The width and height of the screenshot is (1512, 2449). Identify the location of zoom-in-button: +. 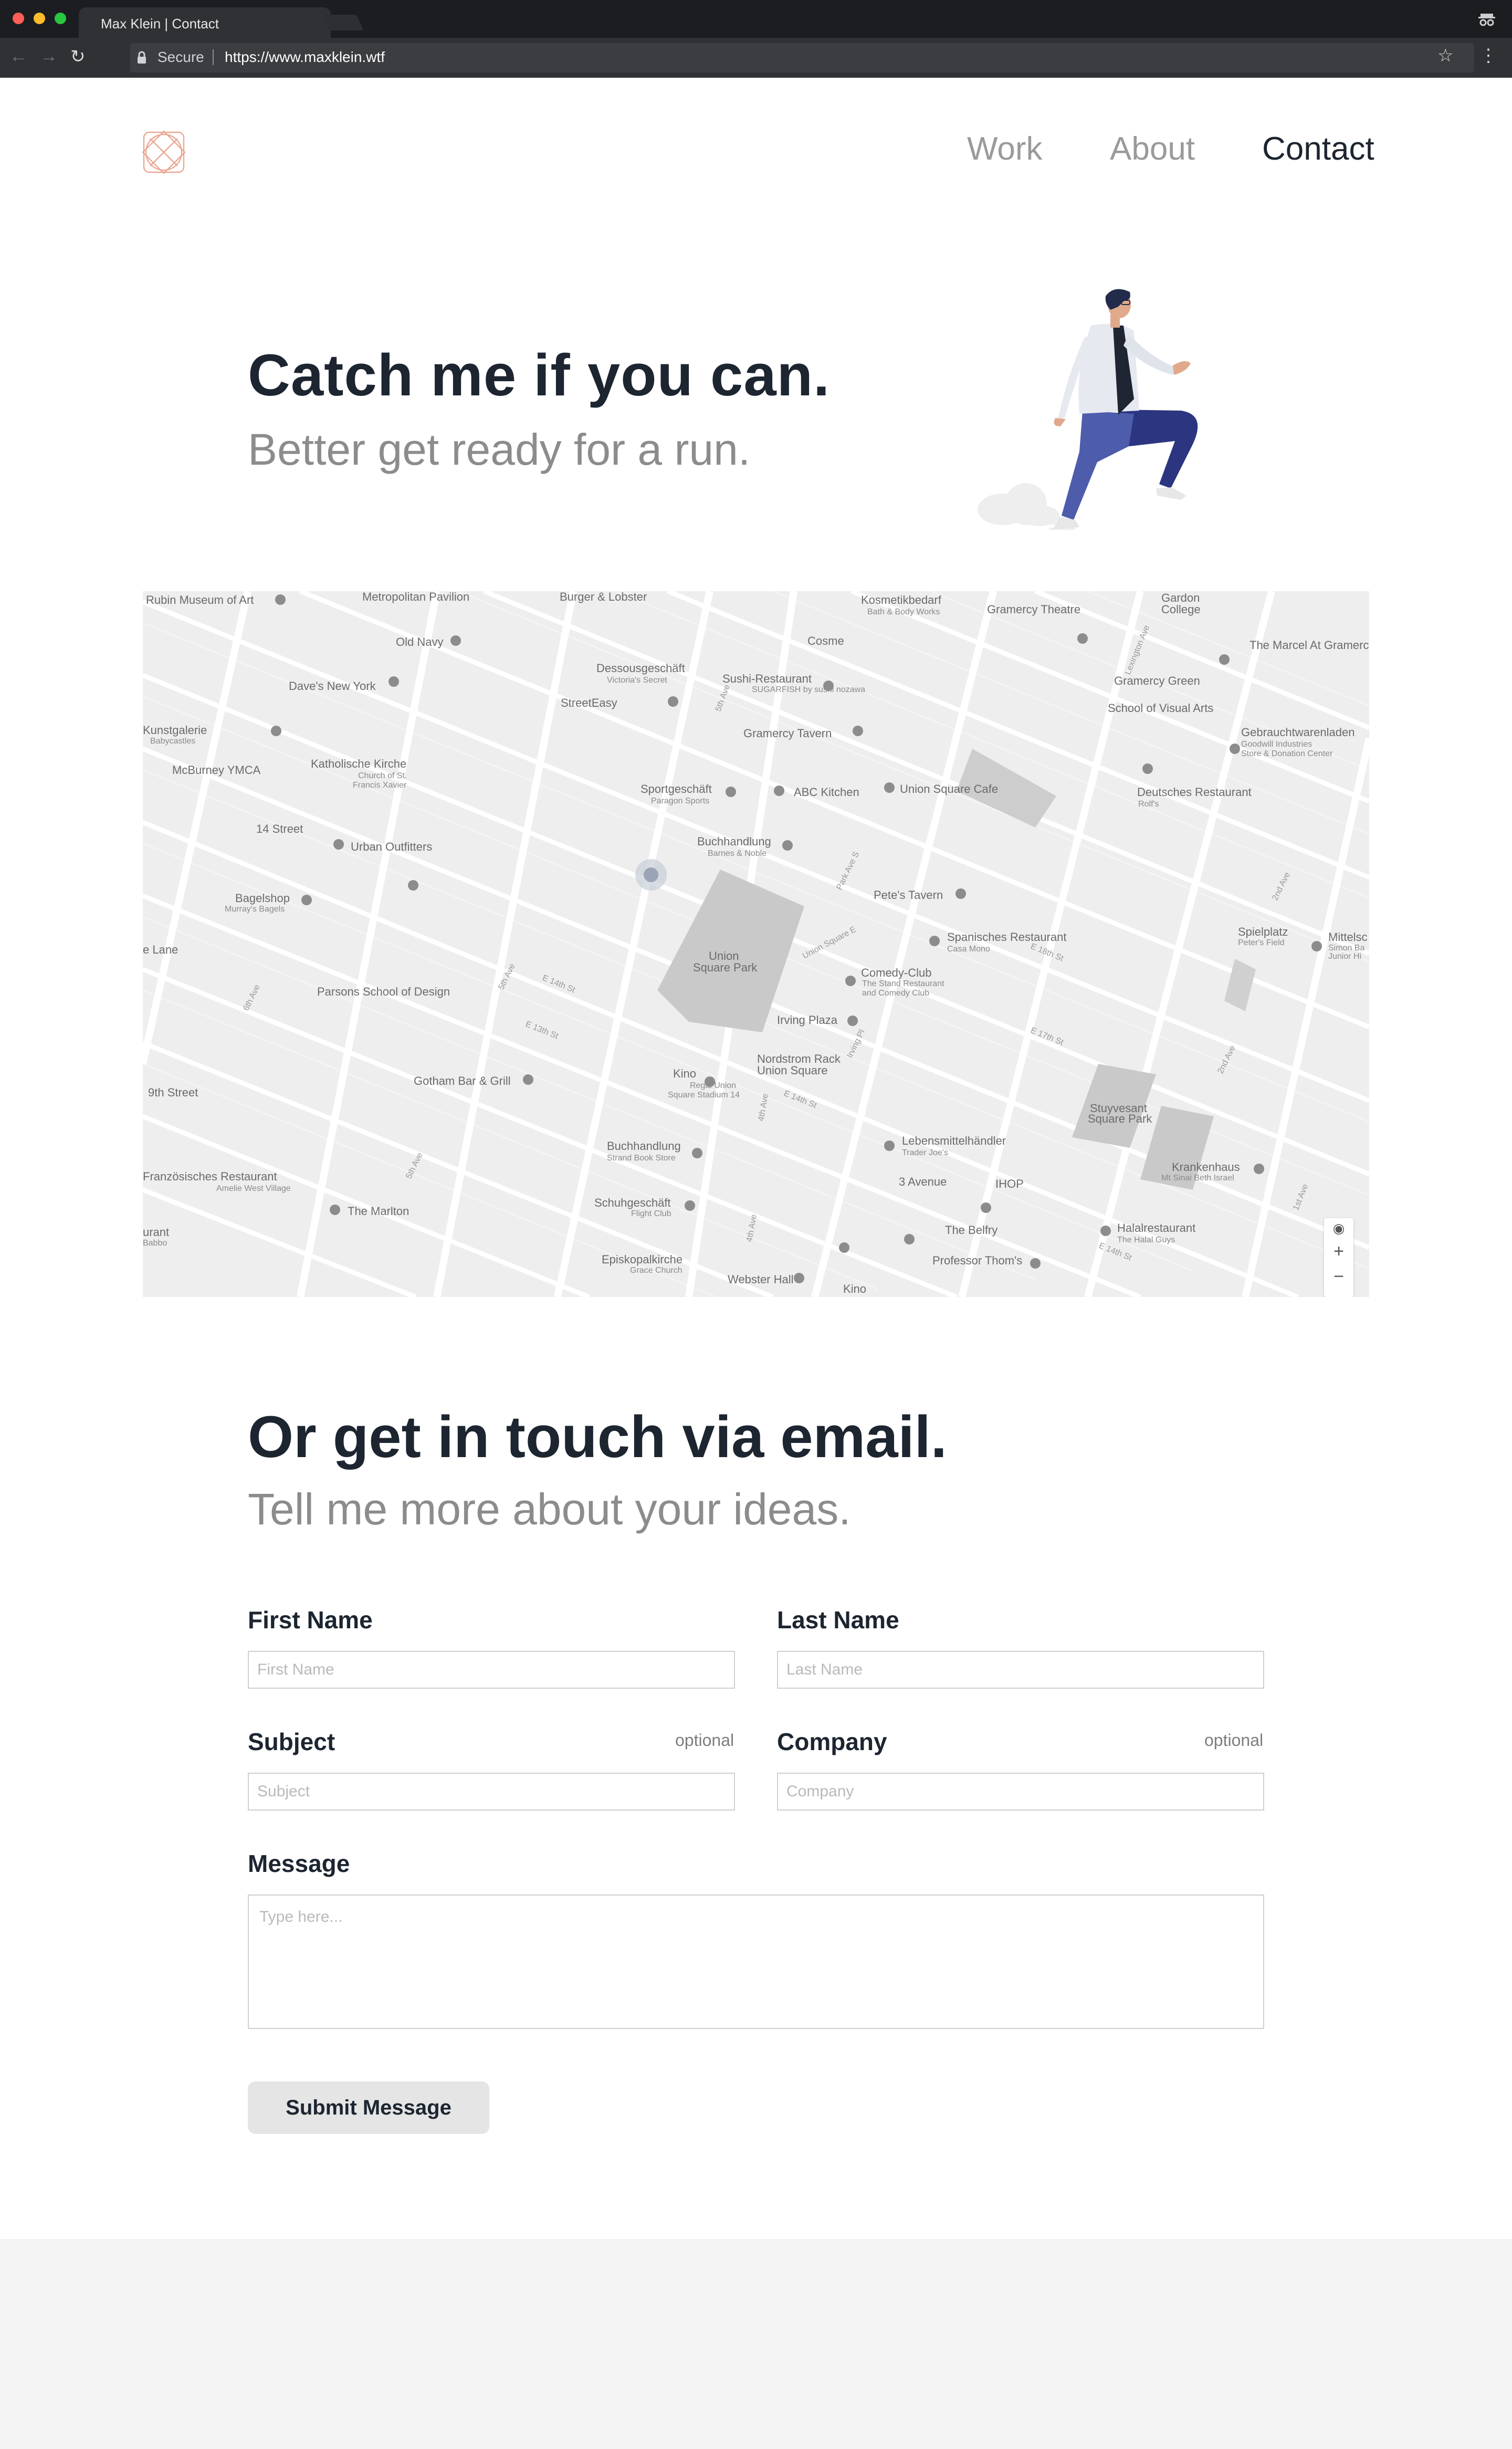
(1338, 1251).